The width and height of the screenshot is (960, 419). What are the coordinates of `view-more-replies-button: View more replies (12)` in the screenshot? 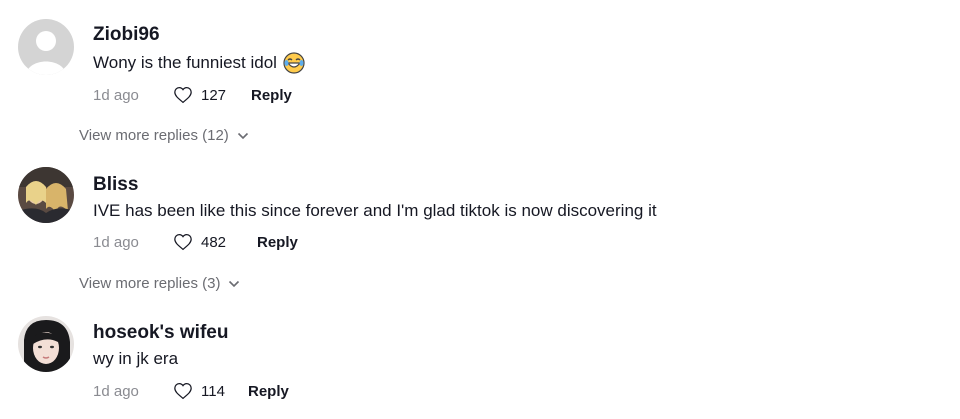 It's located at (164, 135).